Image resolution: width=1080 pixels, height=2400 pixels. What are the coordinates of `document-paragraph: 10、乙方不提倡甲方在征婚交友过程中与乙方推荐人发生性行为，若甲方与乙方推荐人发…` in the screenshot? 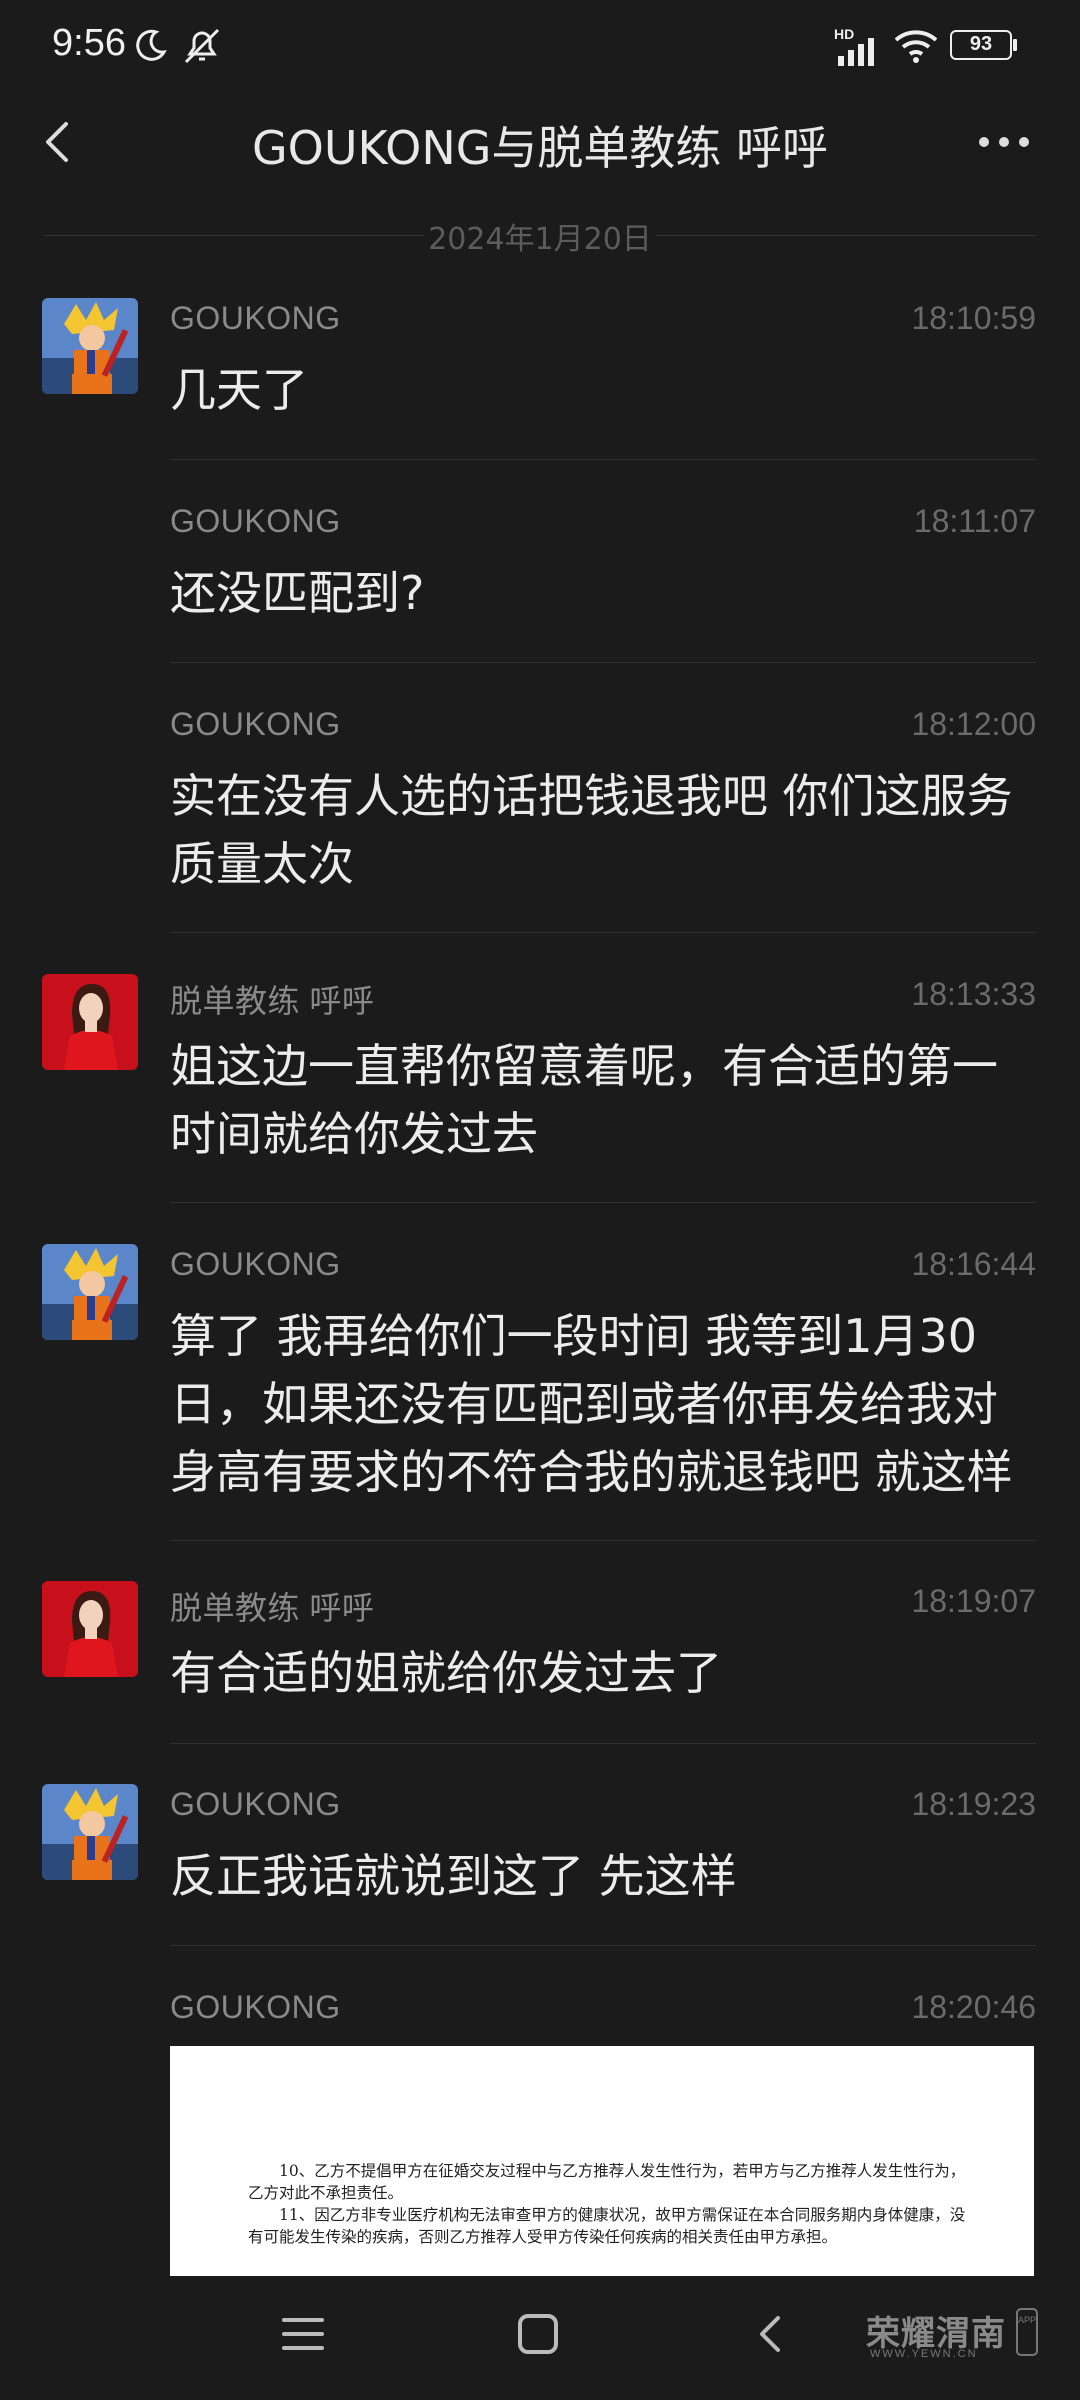 It's located at (607, 2182).